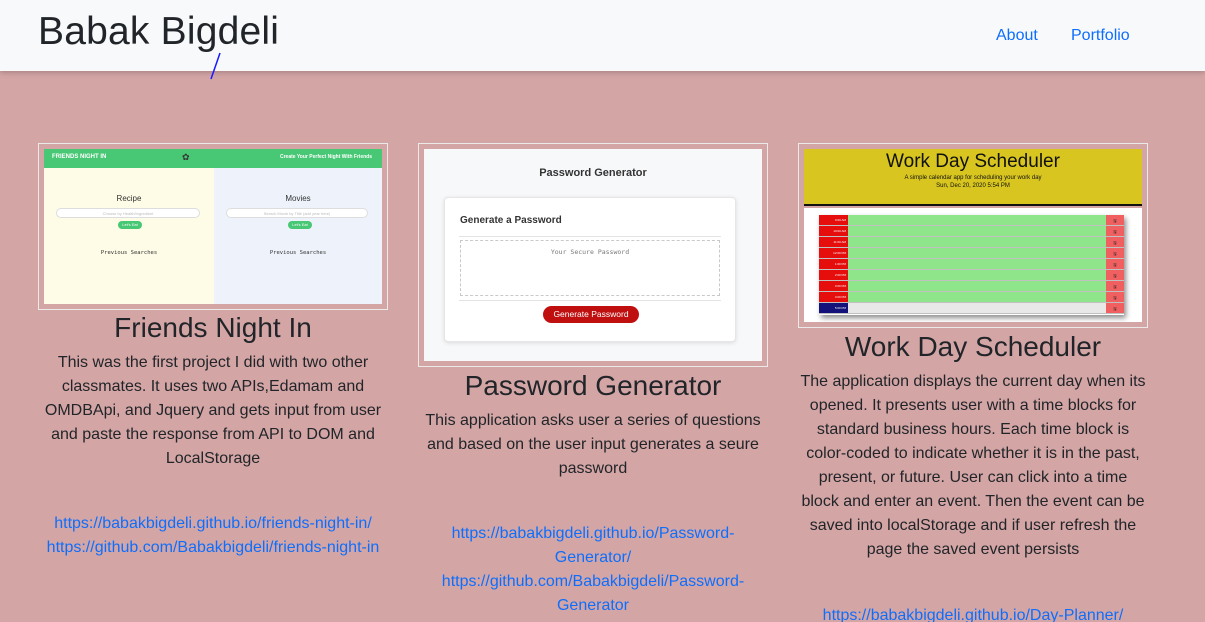 Image resolution: width=1205 pixels, height=622 pixels. I want to click on current-date: Sun, Dec 20, 2020 5:54 PM, so click(973, 186).